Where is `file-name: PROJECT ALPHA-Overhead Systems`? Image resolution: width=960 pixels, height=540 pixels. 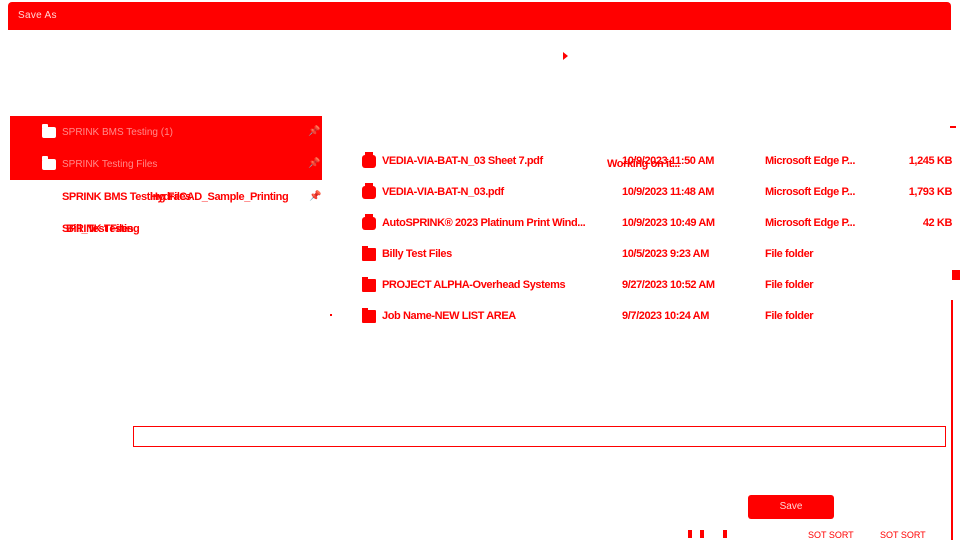
file-name: PROJECT ALPHA-Overhead Systems is located at coordinates (474, 285).